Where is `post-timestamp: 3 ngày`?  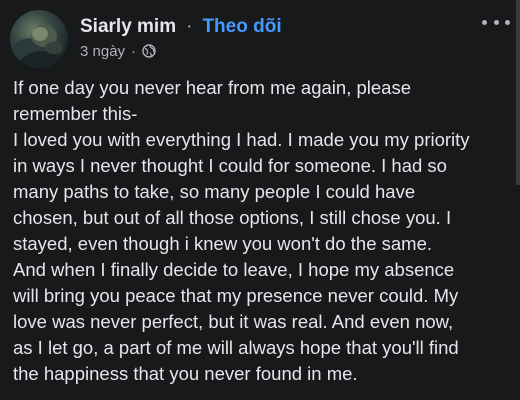
post-timestamp: 3 ngày is located at coordinates (102, 51).